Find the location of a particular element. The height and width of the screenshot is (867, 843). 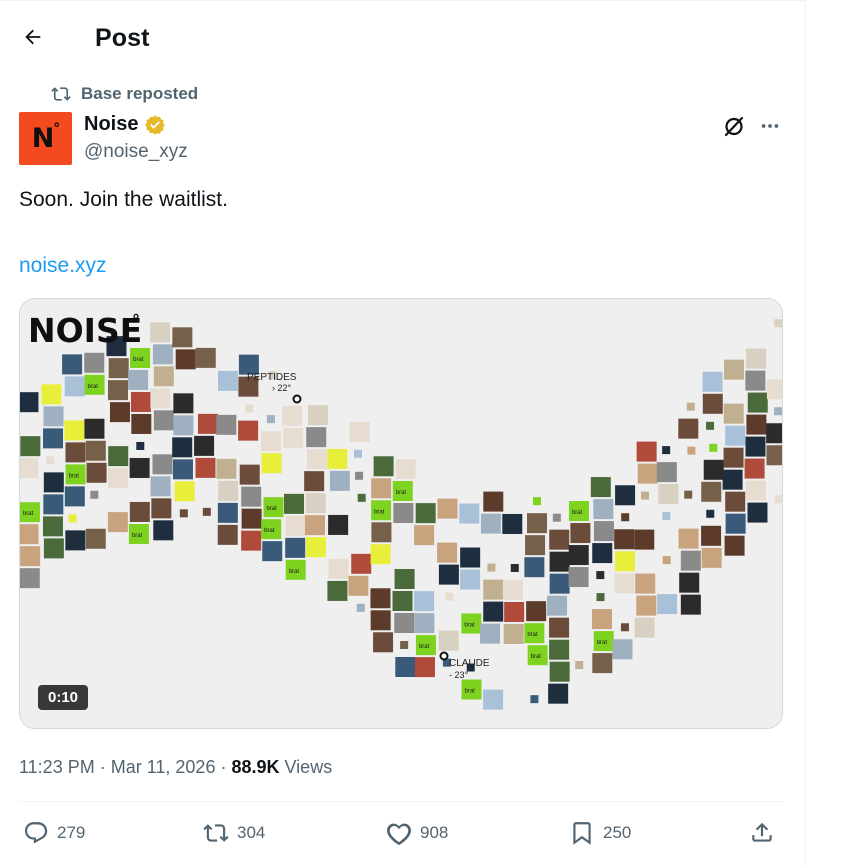

author-name-row: Noise is located at coordinates (125, 124).